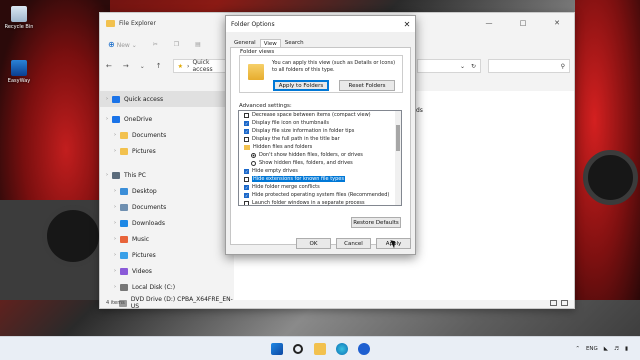 The image size is (640, 360). I want to click on search-icon, so click(298, 349).